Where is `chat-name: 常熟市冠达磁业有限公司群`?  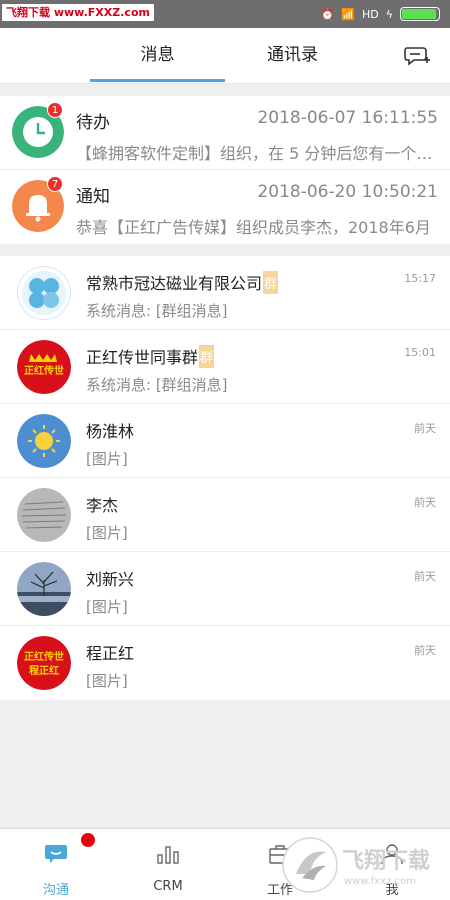
chat-name: 常熟市冠达磁业有限公司群 is located at coordinates (182, 282).